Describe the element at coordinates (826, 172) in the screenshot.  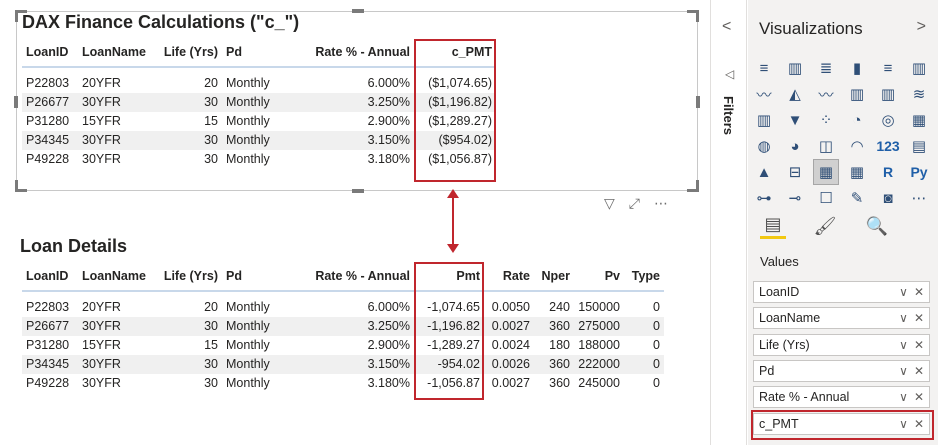
I see `table-icon: ▦` at that location.